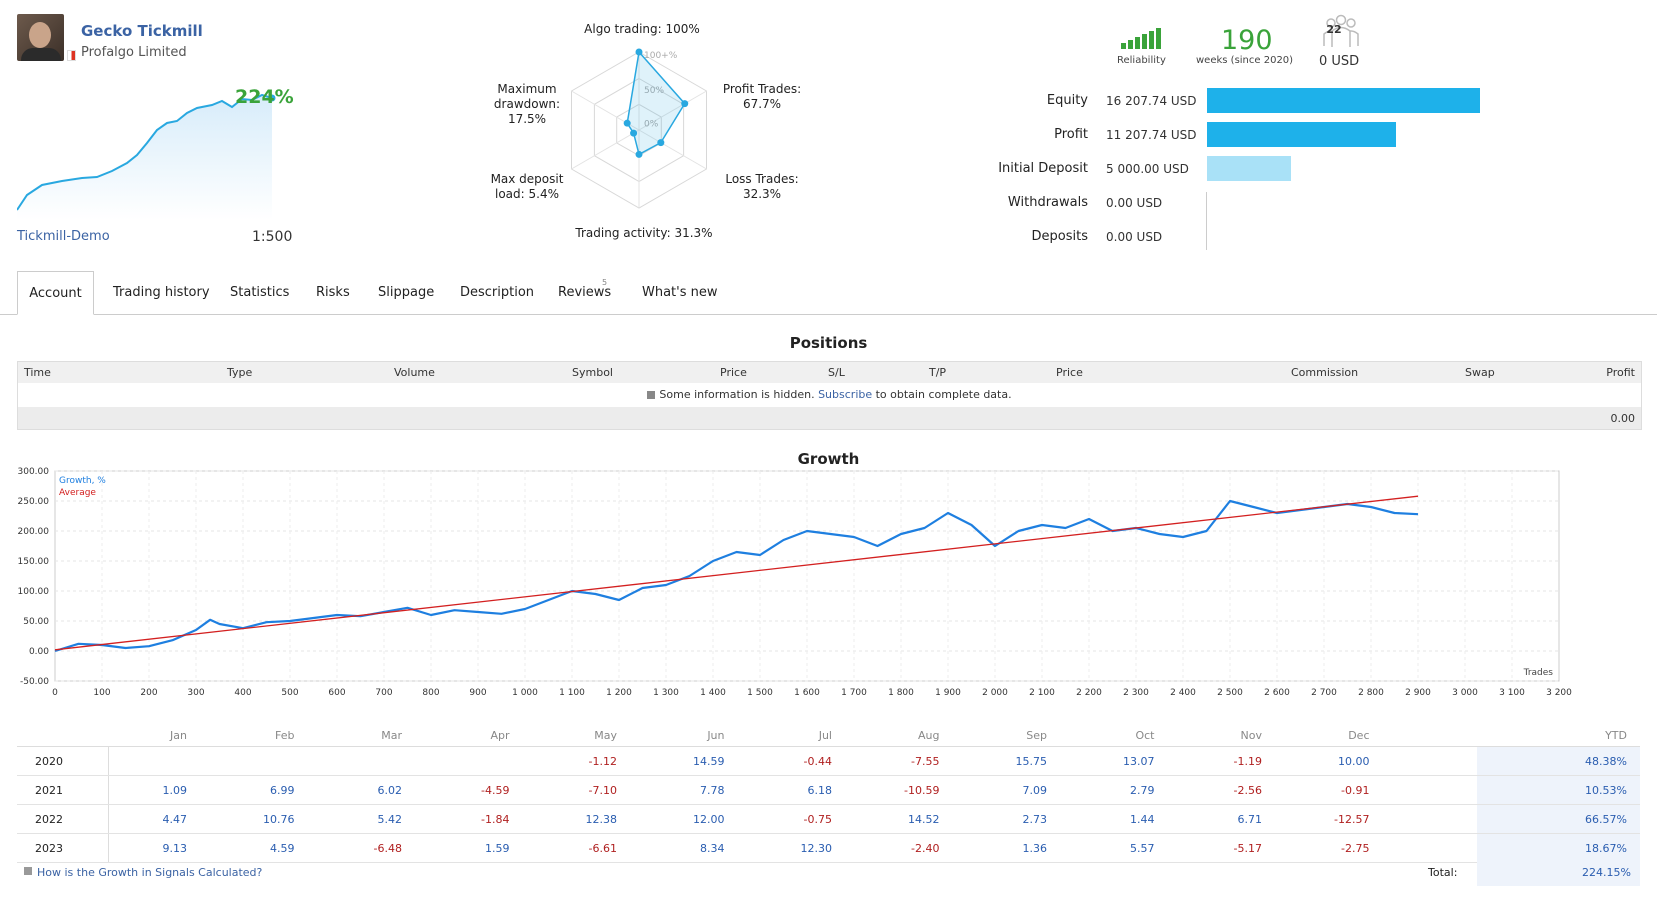 This screenshot has height=904, width=1657. Describe the element at coordinates (34, 472) in the screenshot. I see `y-tick-label: 300.00` at that location.